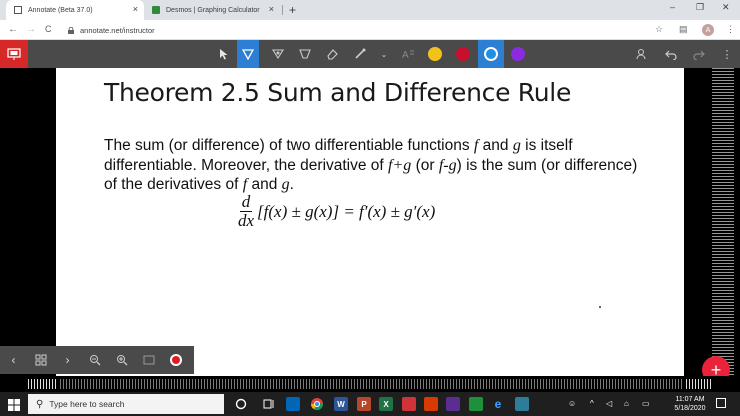 This screenshot has width=740, height=416. What do you see at coordinates (14, 404) in the screenshot?
I see `windows-start-icon` at bounding box center [14, 404].